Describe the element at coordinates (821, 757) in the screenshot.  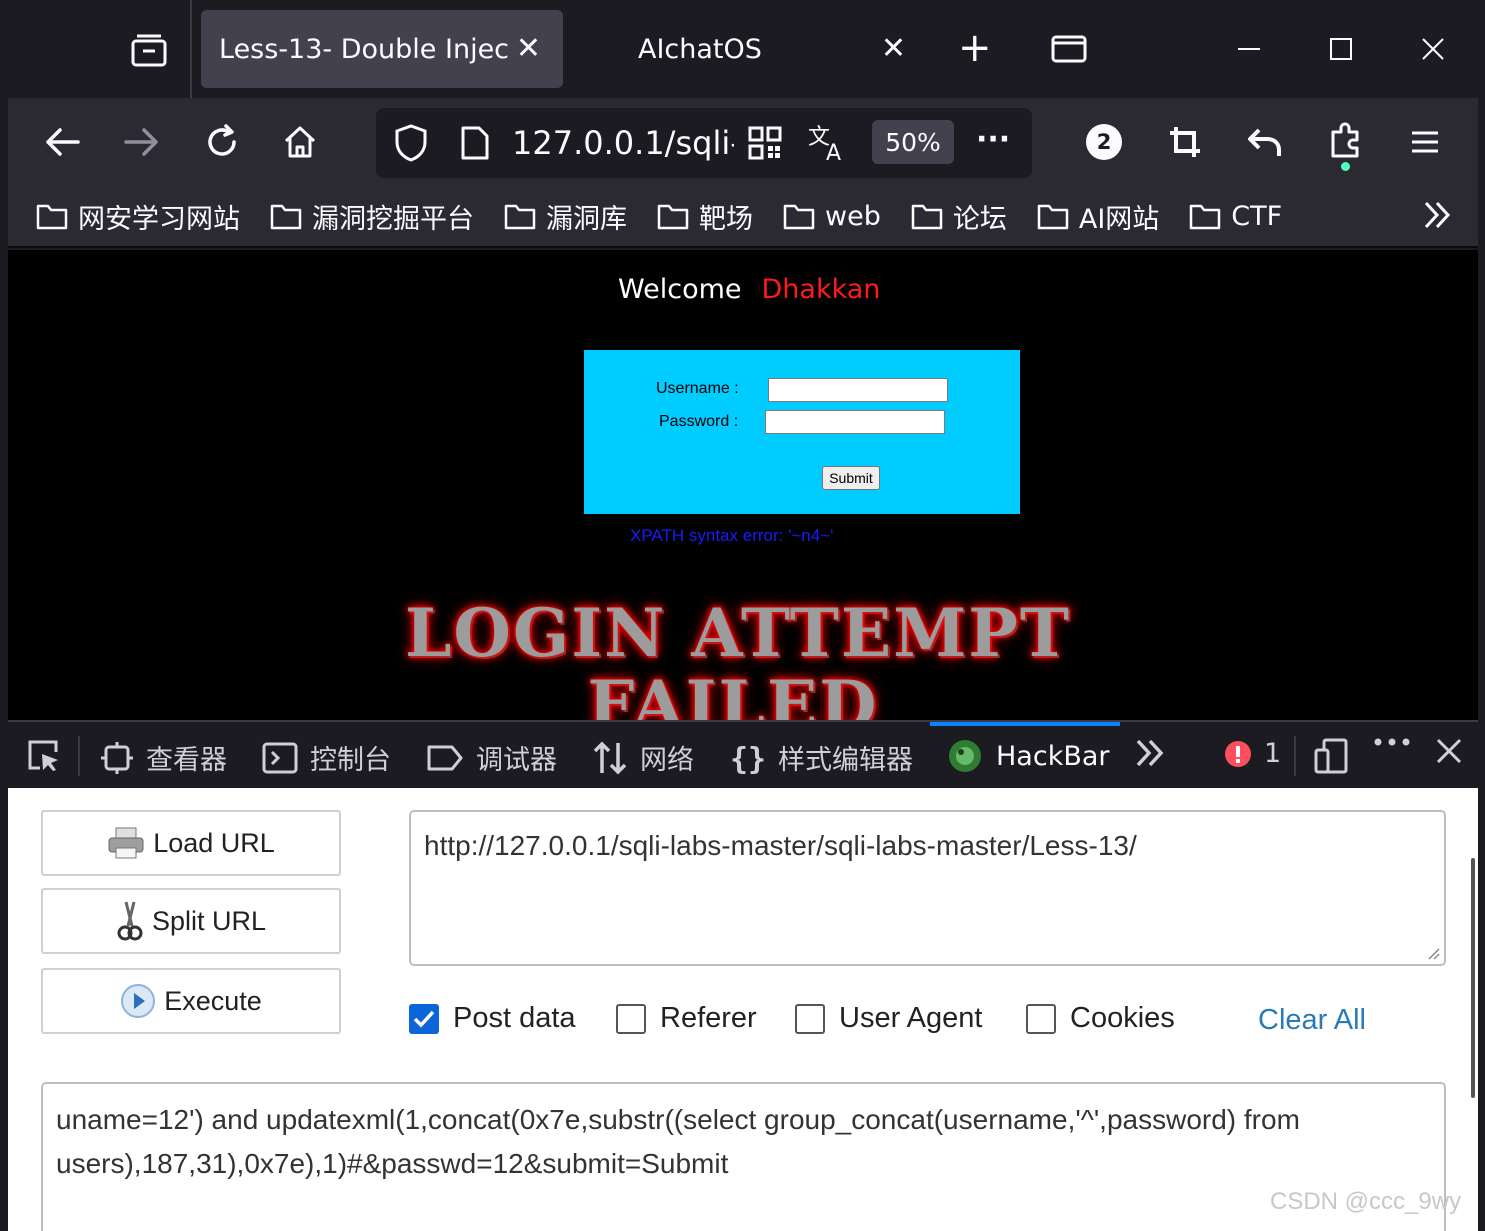
I see `tab-style-editor: {} 样式编辑器` at that location.